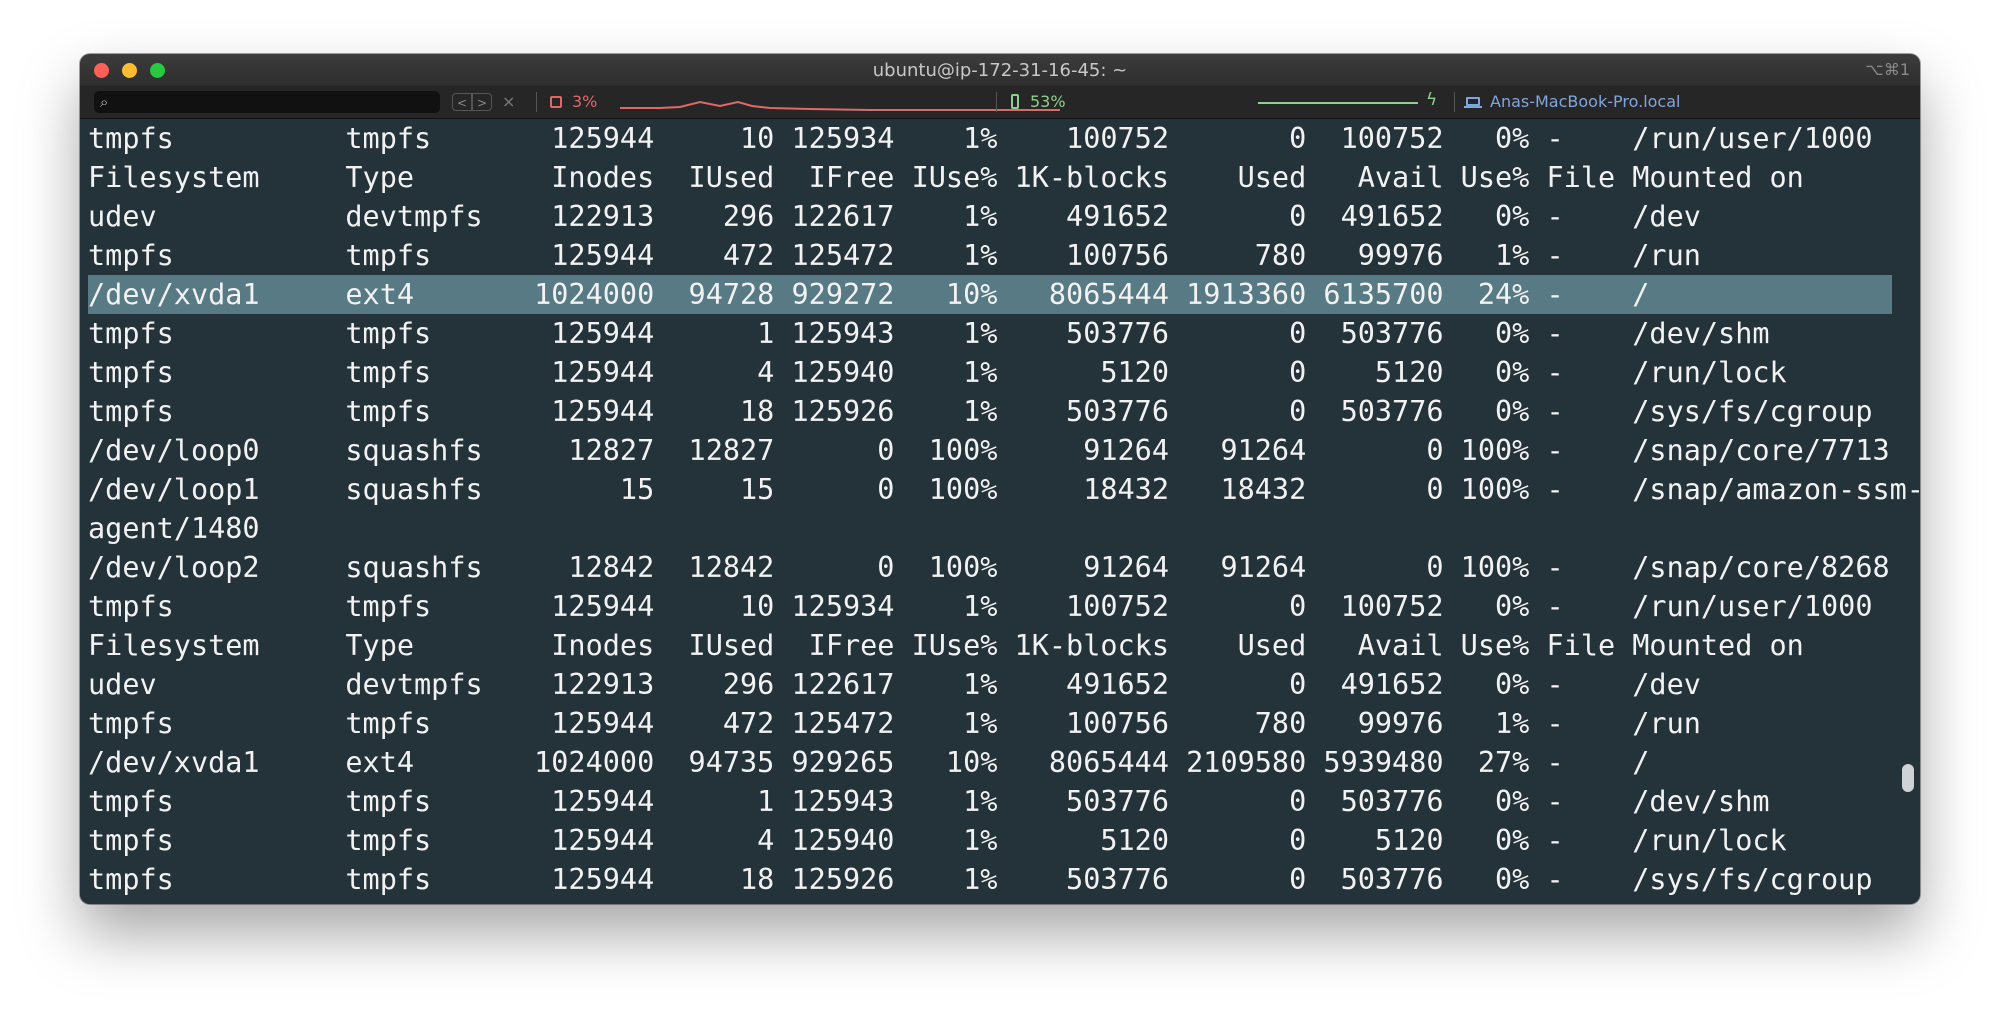 This screenshot has width=2000, height=1011. I want to click on charging-bolt-icon: ϟ, so click(1432, 100).